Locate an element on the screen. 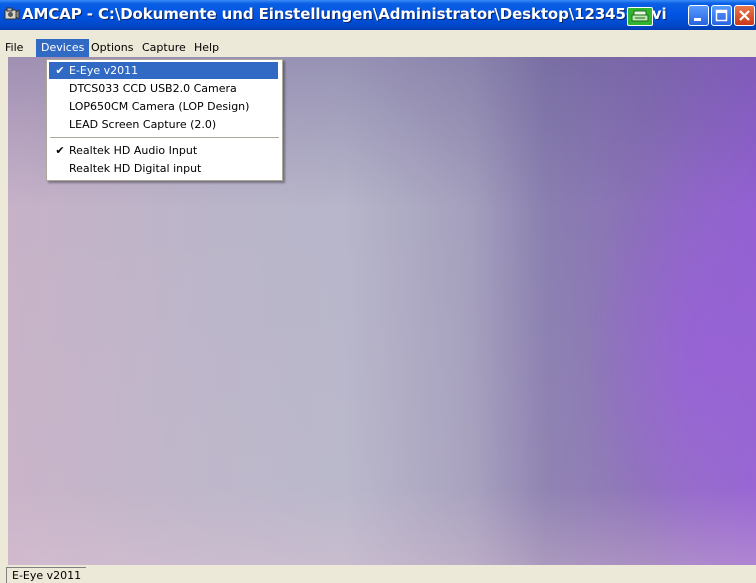 This screenshot has height=583, width=756. printer-icon is located at coordinates (640, 16).